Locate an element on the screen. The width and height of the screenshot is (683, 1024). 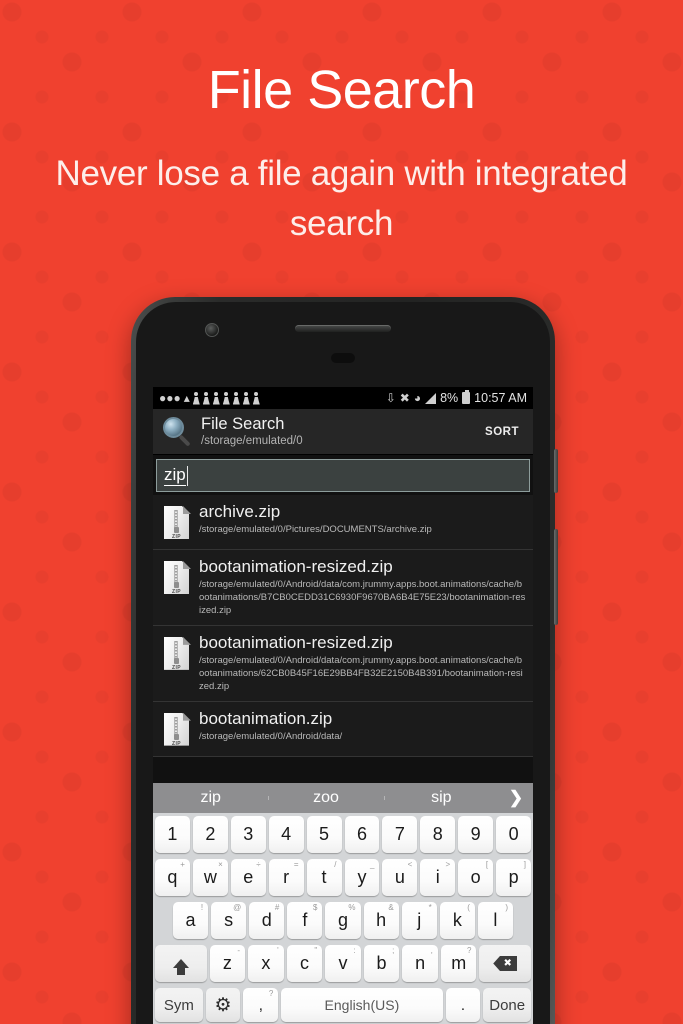
file-path: /storage/emulated/0/Android/data/ is located at coordinates (271, 737).